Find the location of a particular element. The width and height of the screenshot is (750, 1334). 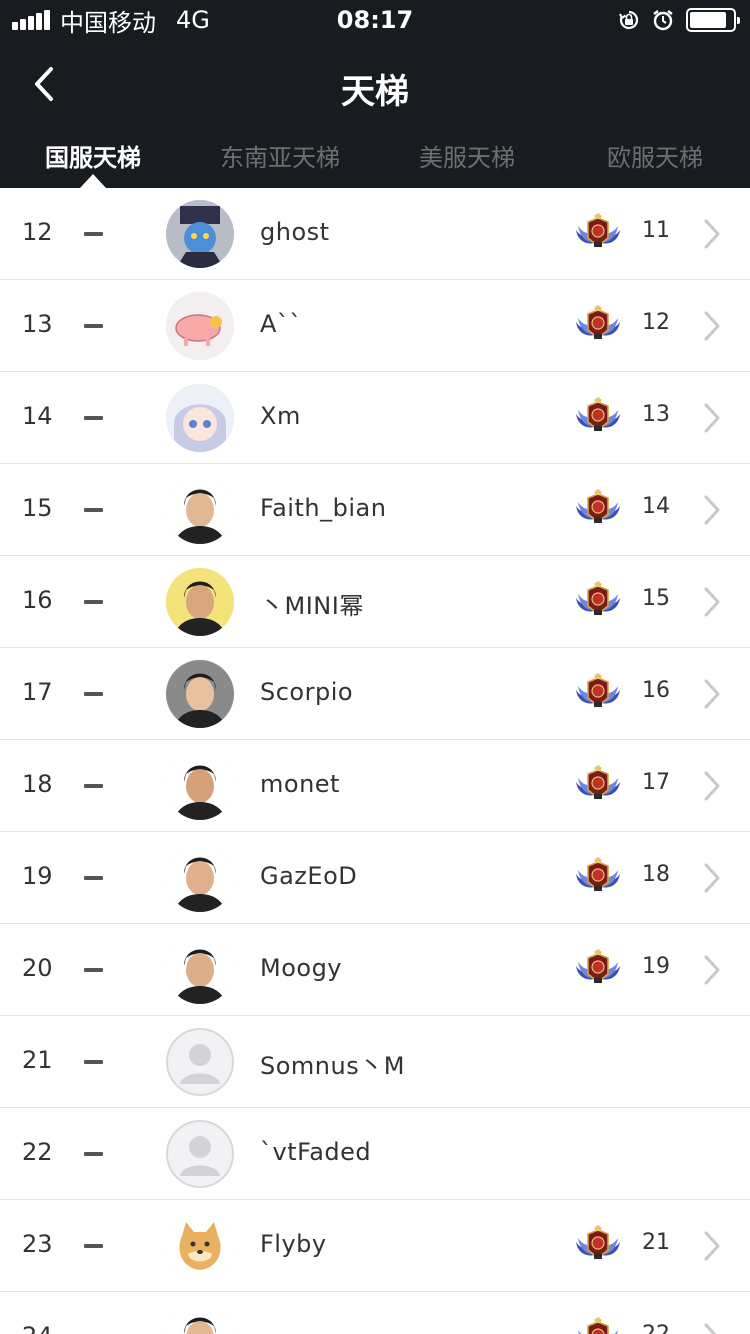

alarm-icon is located at coordinates (663, 20).